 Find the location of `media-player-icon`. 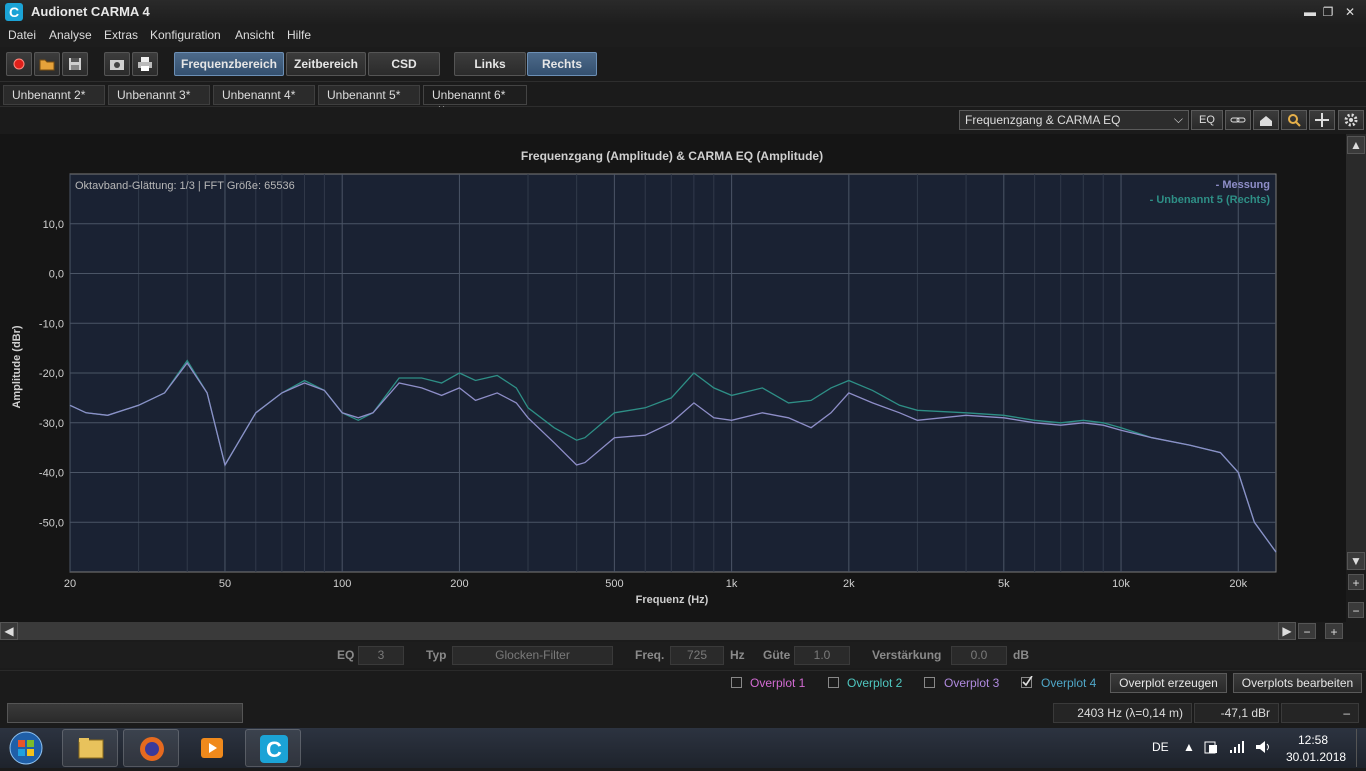

media-player-icon is located at coordinates (212, 748).